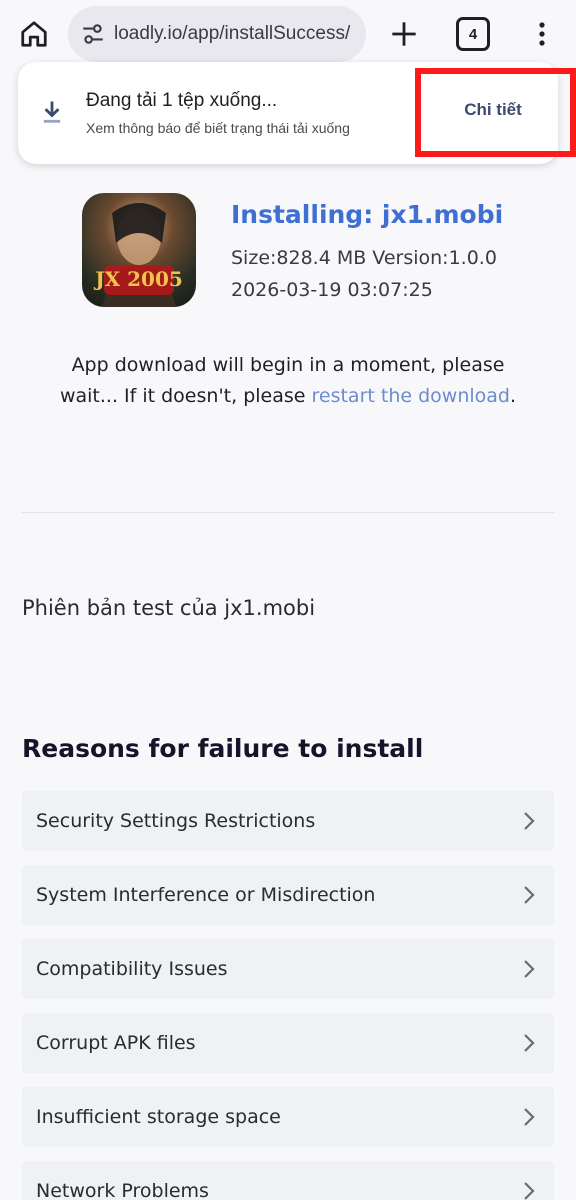 The width and height of the screenshot is (576, 1200). What do you see at coordinates (206, 895) in the screenshot?
I see `reason-label: System Interference or Misdirection` at bounding box center [206, 895].